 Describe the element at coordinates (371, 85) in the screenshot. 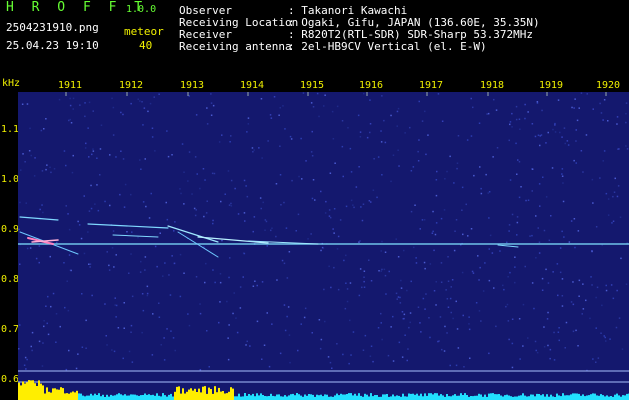

I see `x-tick-label: 1916` at that location.